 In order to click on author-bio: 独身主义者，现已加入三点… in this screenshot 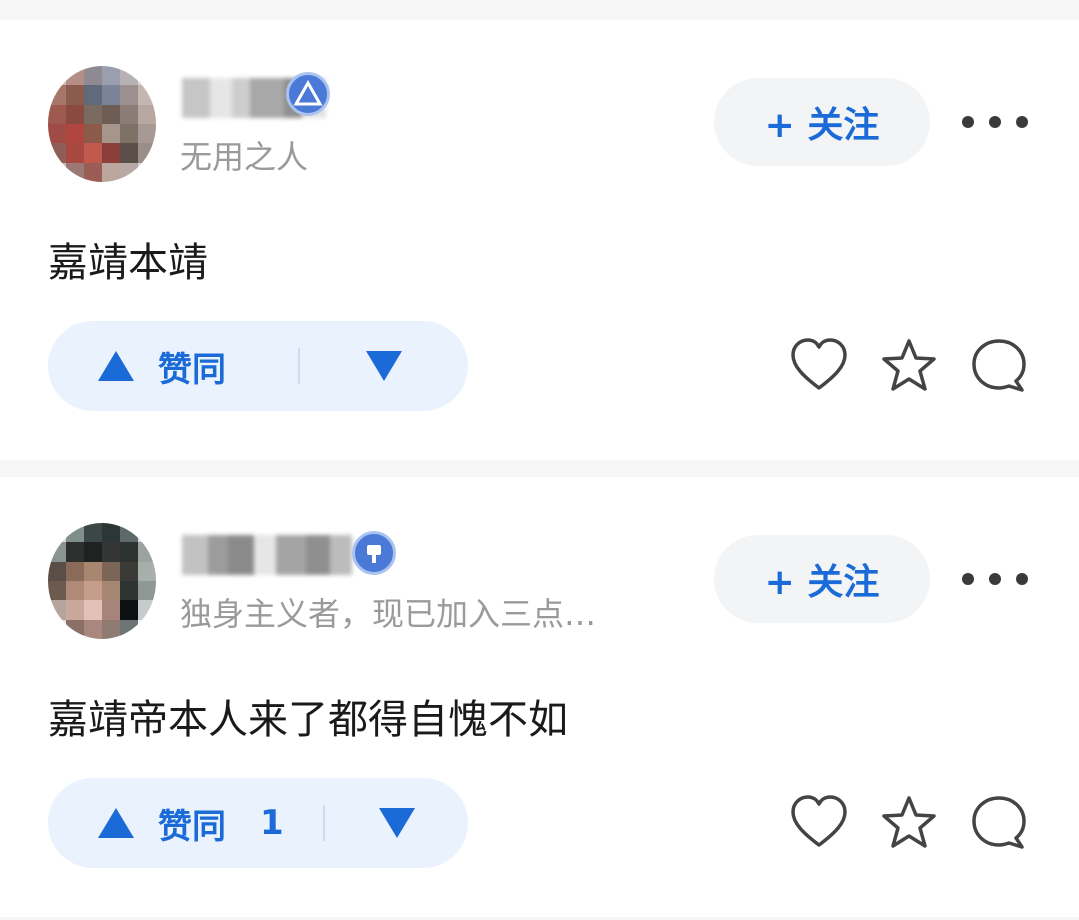, I will do `click(388, 614)`.